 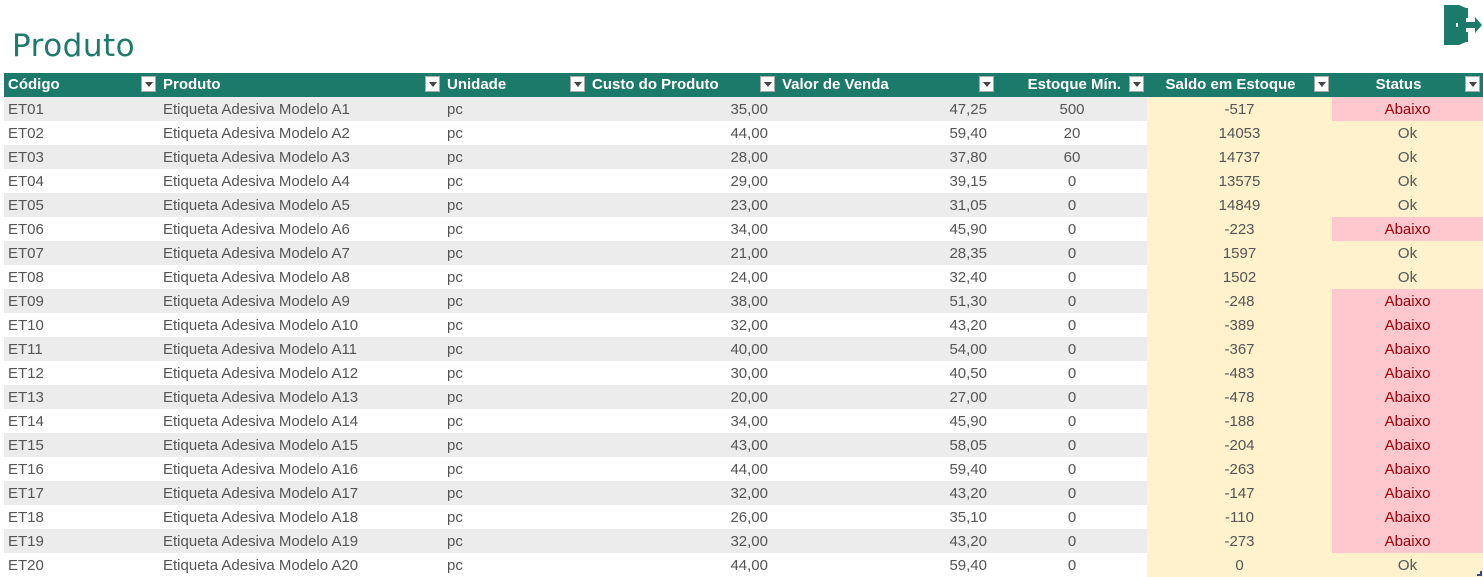 What do you see at coordinates (301, 325) in the screenshot?
I see `cell-produto: Etiqueta Adesiva Modelo A10` at bounding box center [301, 325].